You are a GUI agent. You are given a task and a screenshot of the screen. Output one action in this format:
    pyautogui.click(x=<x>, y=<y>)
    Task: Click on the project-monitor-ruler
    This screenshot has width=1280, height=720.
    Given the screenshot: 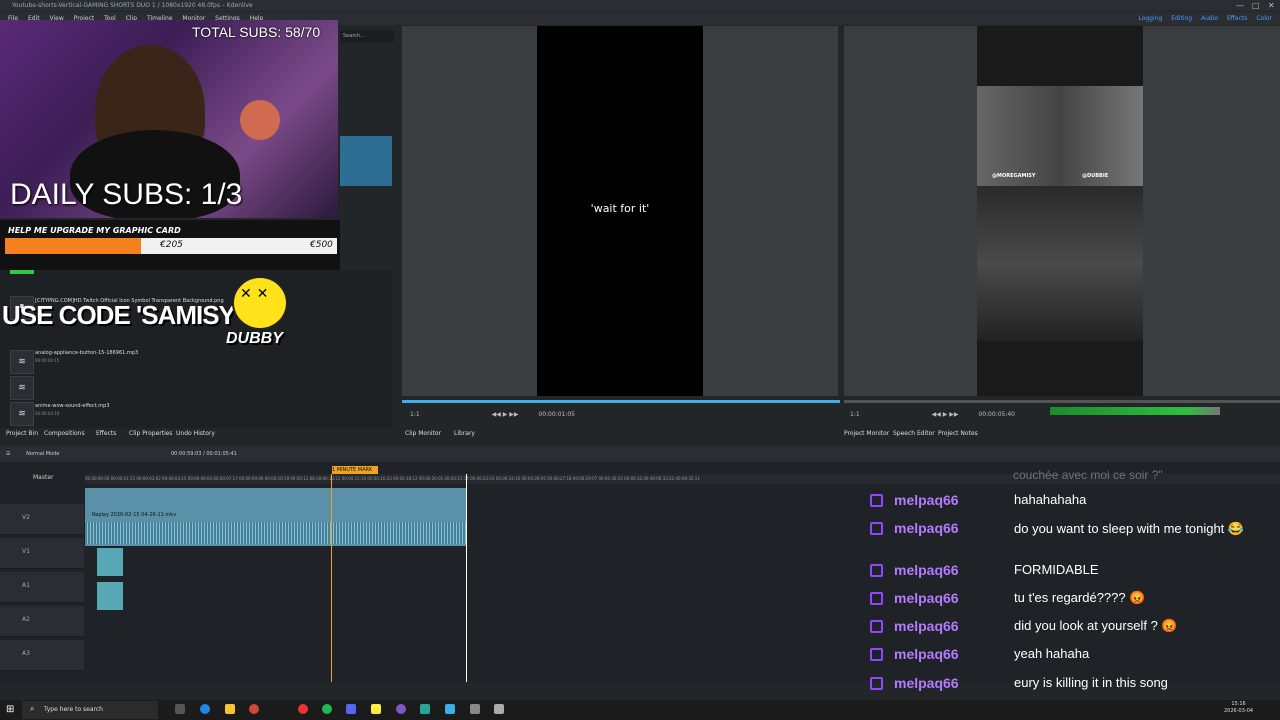 What is the action you would take?
    pyautogui.click(x=1062, y=401)
    